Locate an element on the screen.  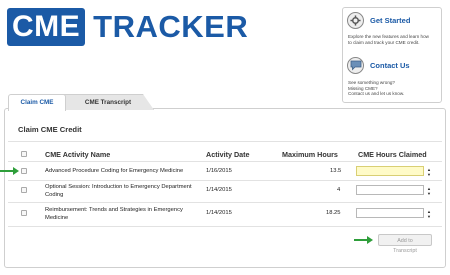
activity-name-line-2: Medicine is located at coordinates (57, 218).